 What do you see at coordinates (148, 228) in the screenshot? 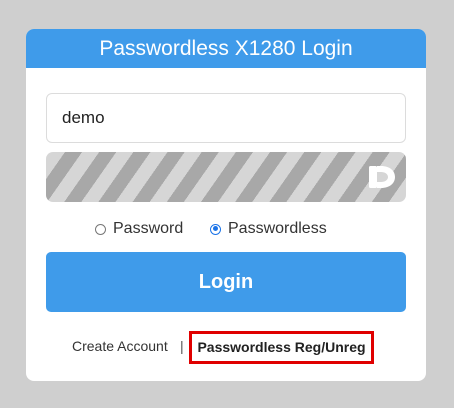
I see `radio-password-label: Password` at bounding box center [148, 228].